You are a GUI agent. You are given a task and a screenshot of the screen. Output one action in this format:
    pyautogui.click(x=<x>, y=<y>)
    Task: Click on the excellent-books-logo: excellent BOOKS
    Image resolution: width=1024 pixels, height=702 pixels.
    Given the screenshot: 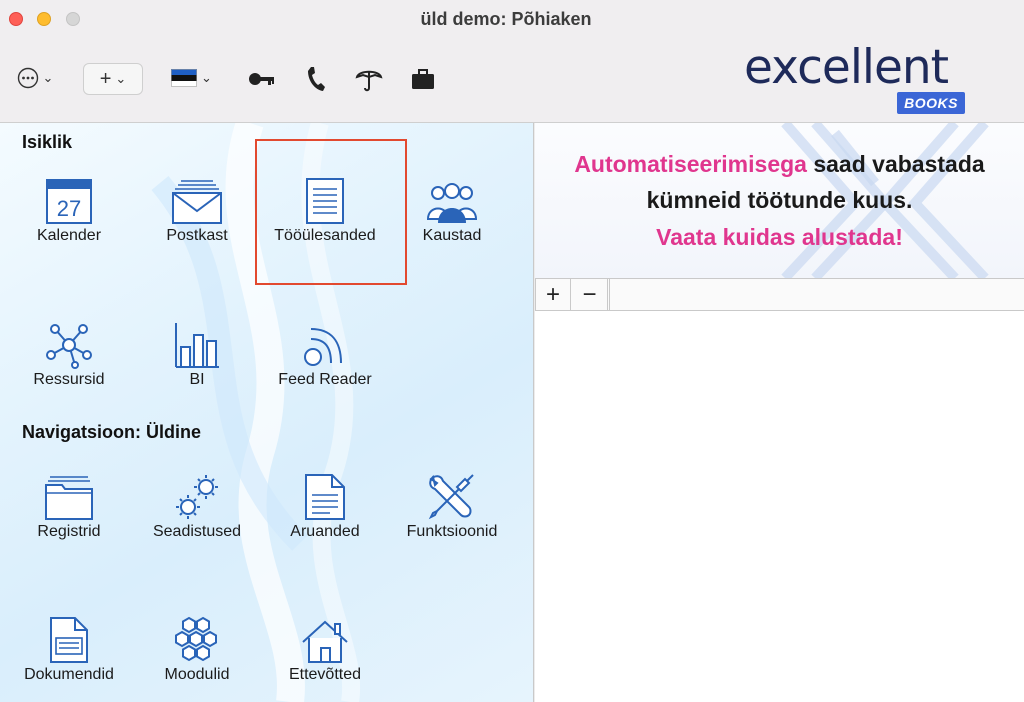 What is the action you would take?
    pyautogui.click(x=859, y=77)
    